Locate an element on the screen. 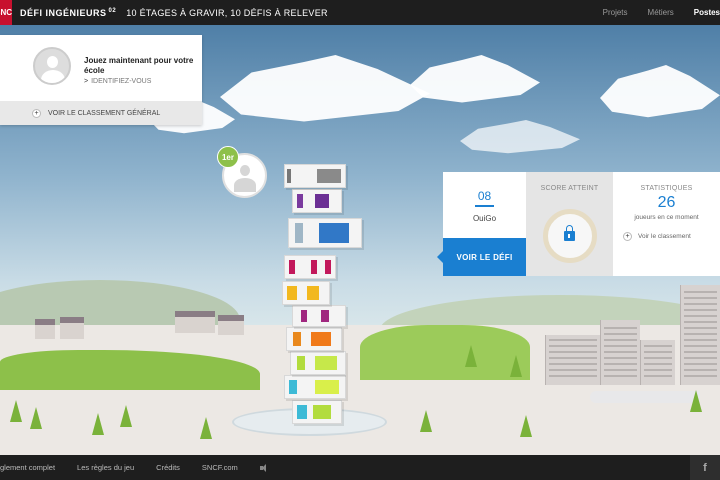 Image resolution: width=720 pixels, height=480 pixels. view-ranking-link: + Voir le classement is located at coordinates (670, 236).